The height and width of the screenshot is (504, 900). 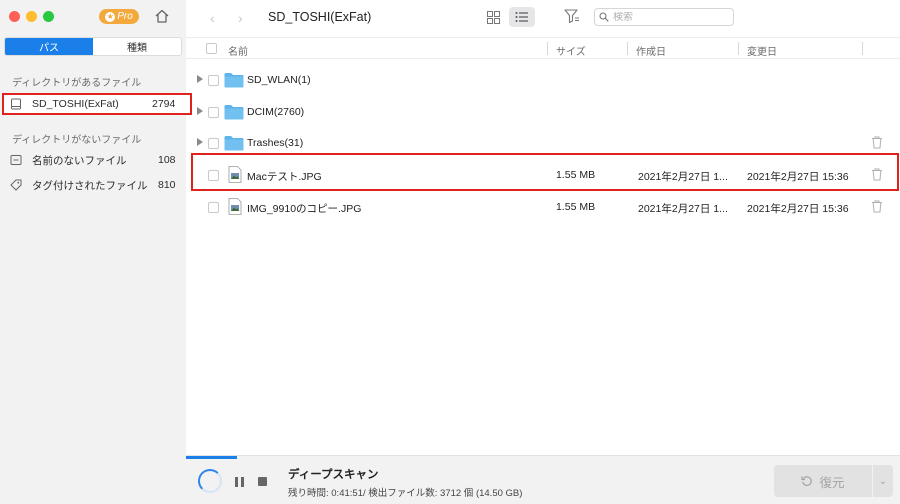 I want to click on forward-icon: ›, so click(x=240, y=18).